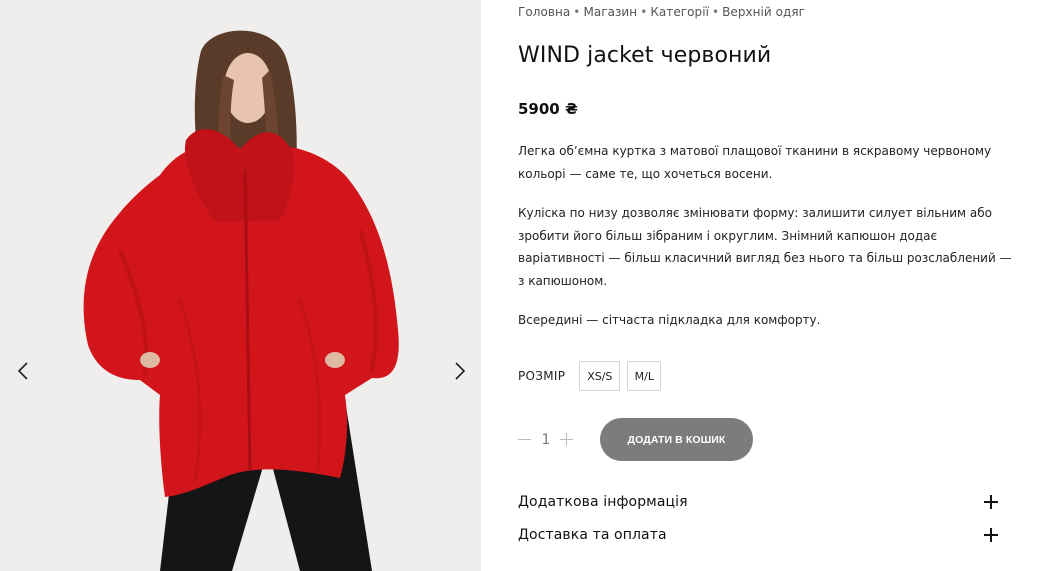  I want to click on breadcrumb-categories: Категорії, so click(679, 12).